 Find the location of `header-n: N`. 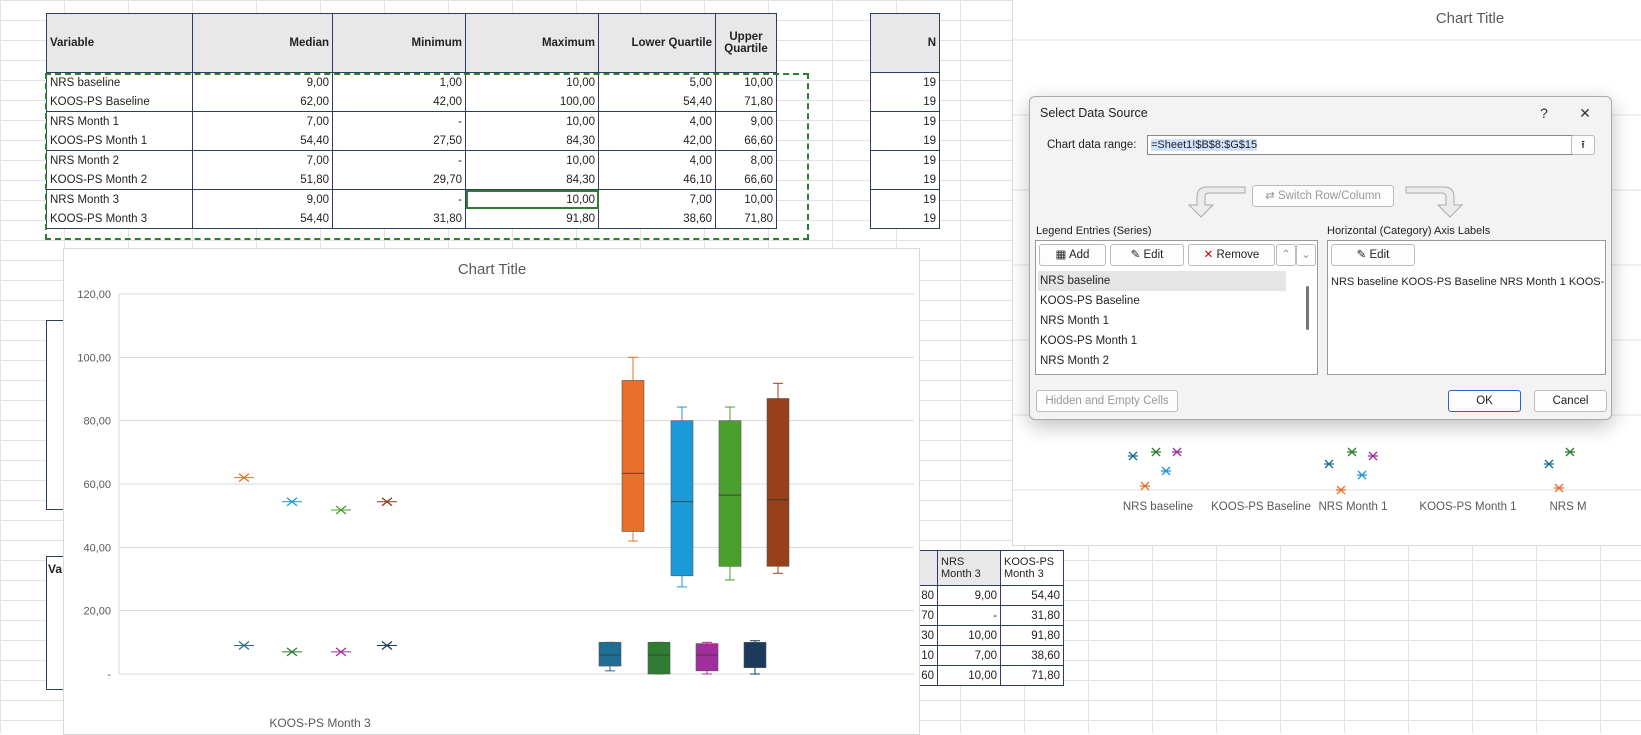

header-n: N is located at coordinates (905, 43).